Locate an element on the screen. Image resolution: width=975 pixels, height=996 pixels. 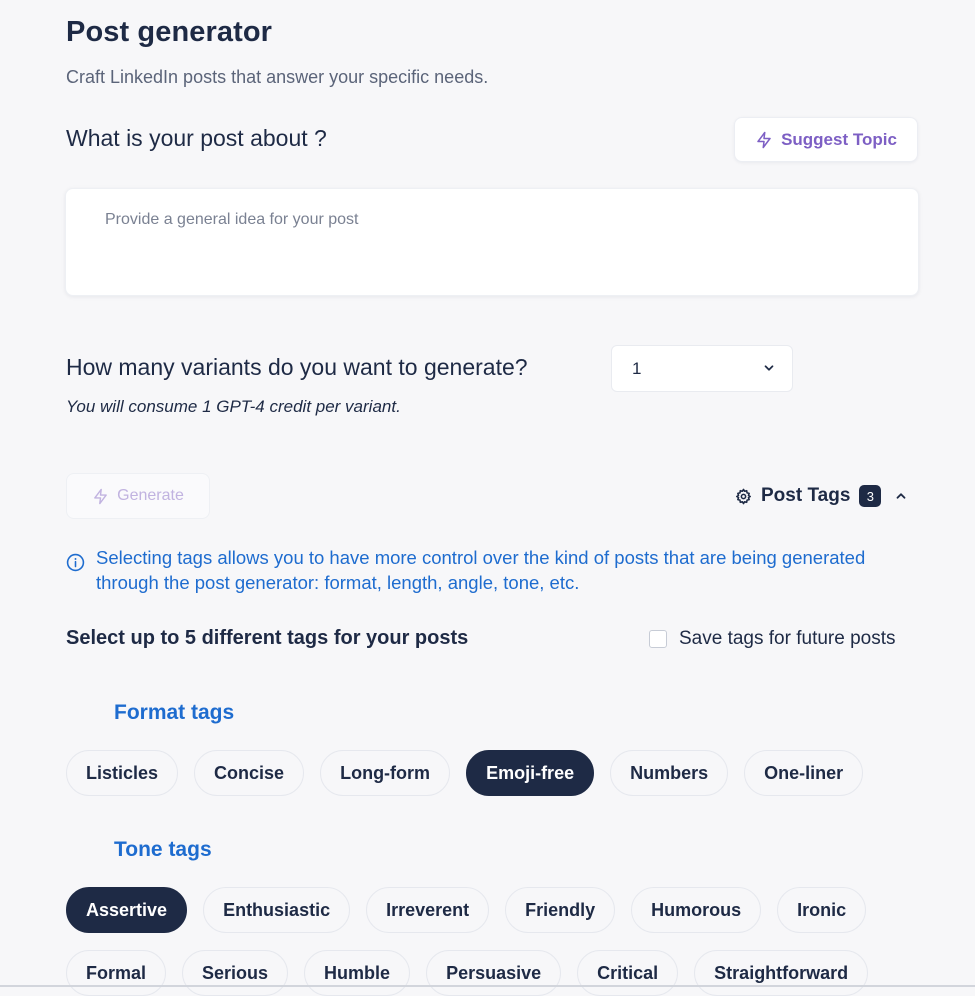
tag-chip-assertive: Assertive is located at coordinates (127, 910).